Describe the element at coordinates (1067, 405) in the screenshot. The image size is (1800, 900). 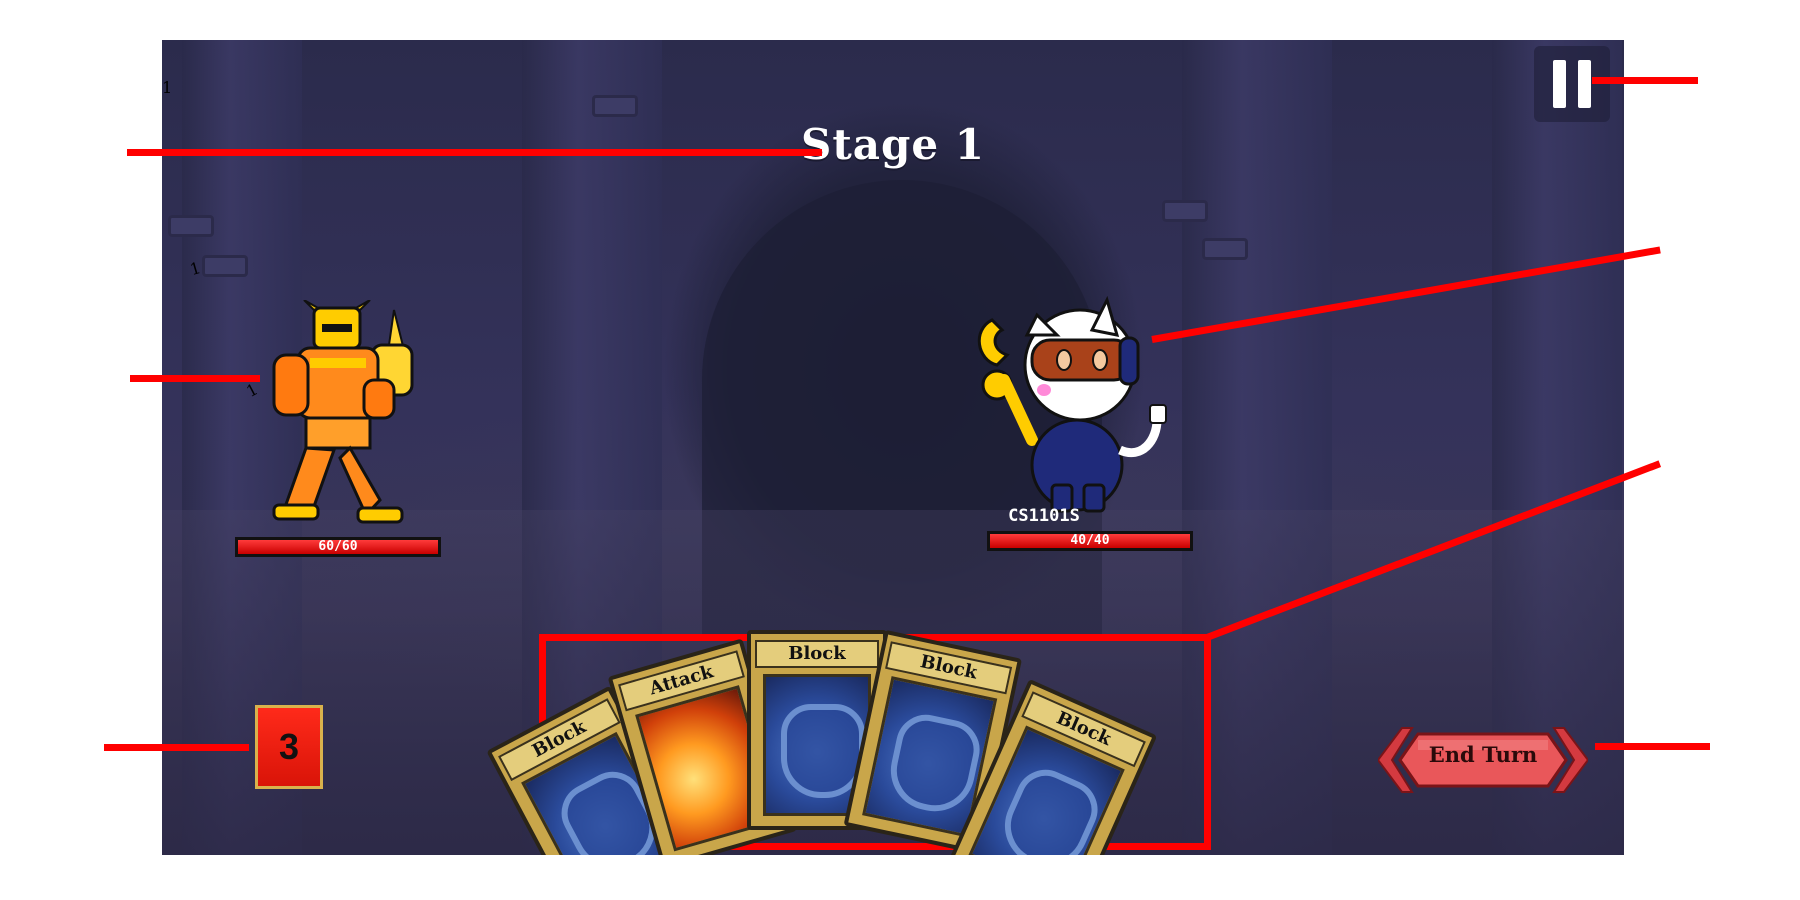
I see `cat-robot-character` at that location.